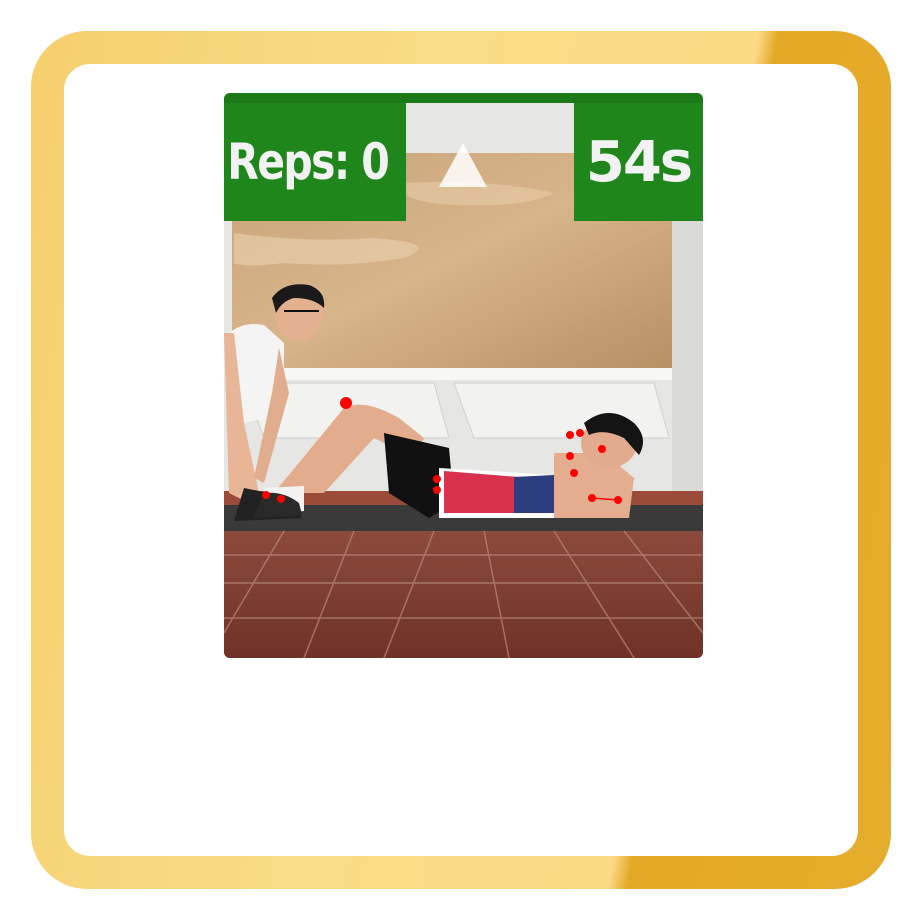  Describe the element at coordinates (463, 594) in the screenshot. I see `tile-floor` at that location.